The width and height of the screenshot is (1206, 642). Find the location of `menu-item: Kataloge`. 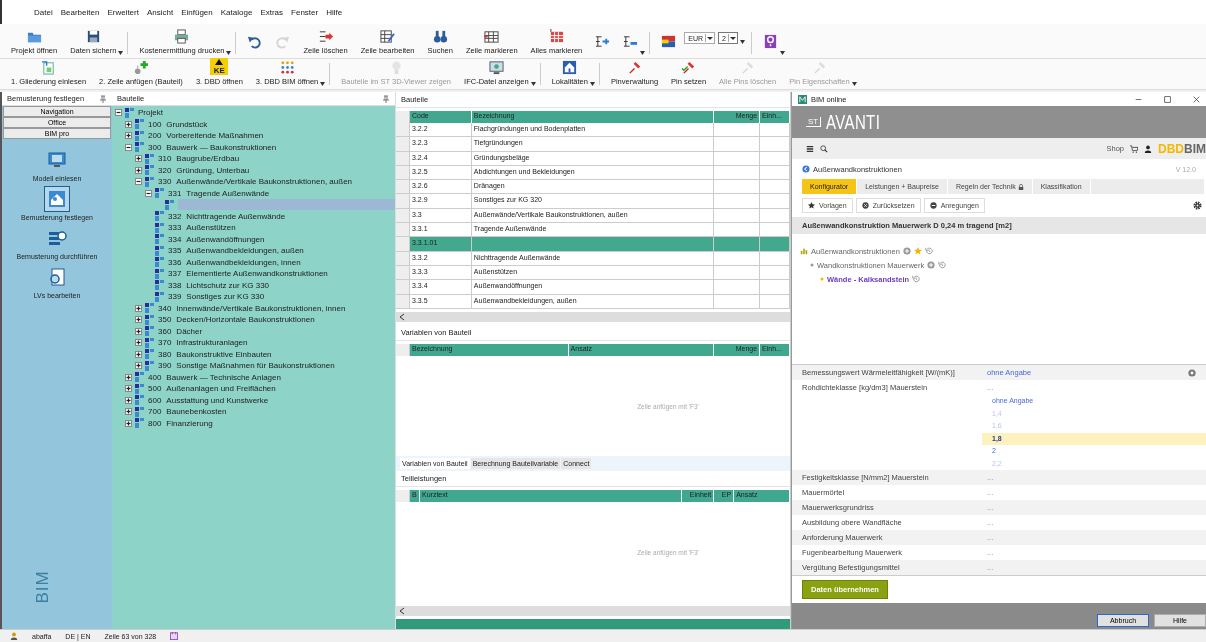

menu-item: Kataloge is located at coordinates (236, 16).